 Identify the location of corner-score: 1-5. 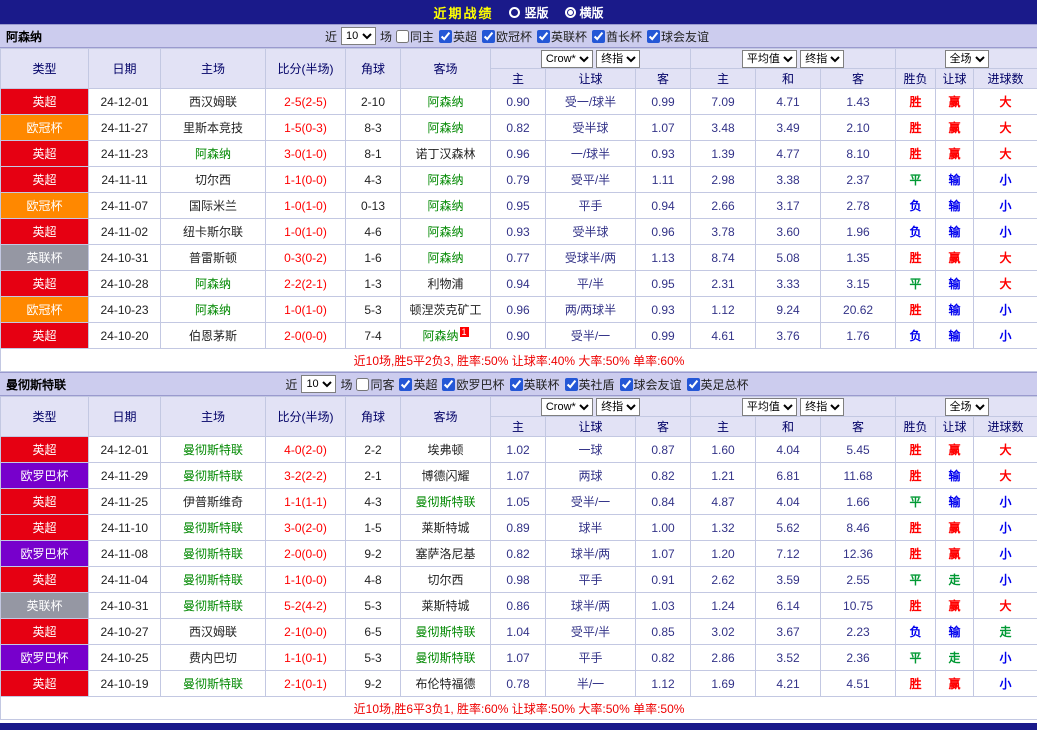
(373, 527).